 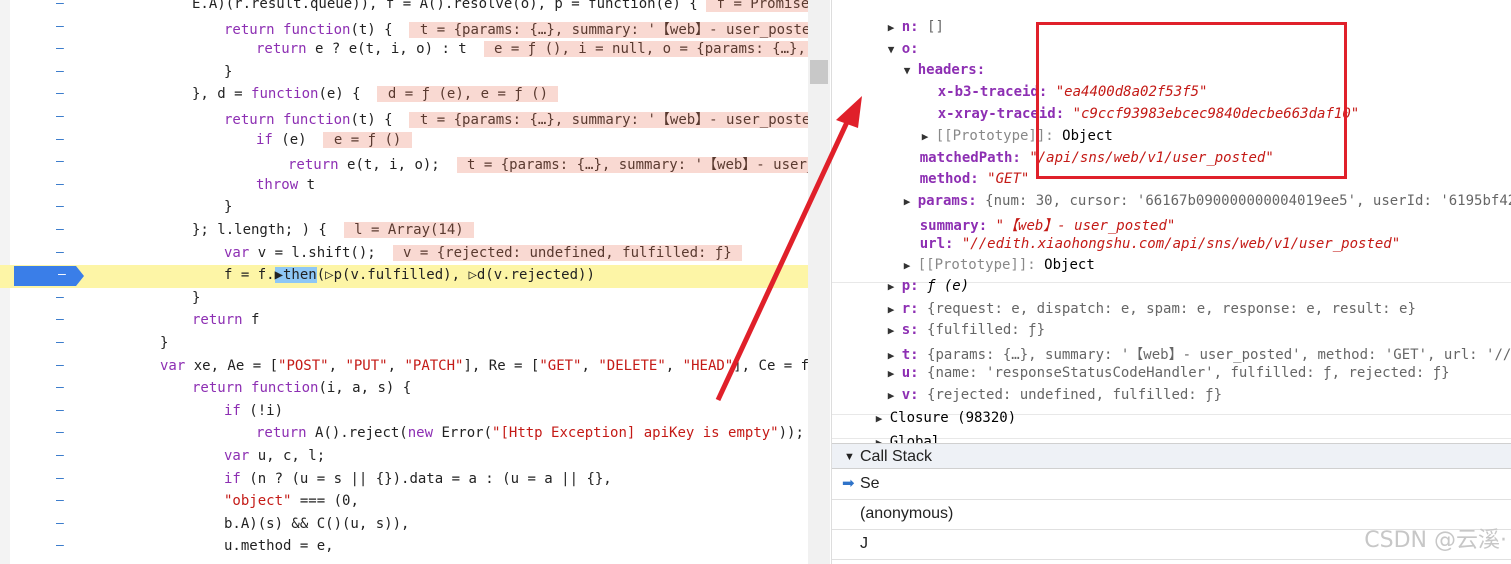 I want to click on arrow-shaft, so click(x=783, y=260).